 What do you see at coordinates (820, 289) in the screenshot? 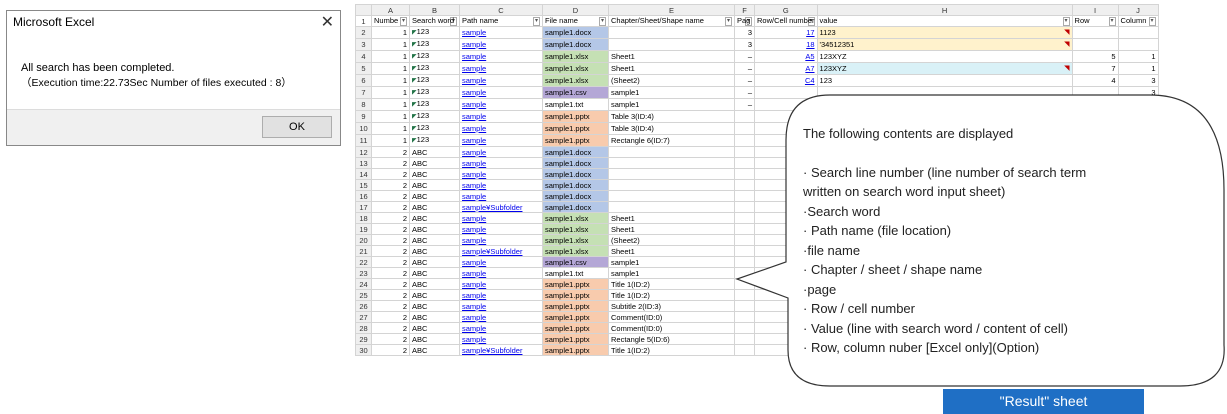
I see `callout-item: ·page` at bounding box center [820, 289].